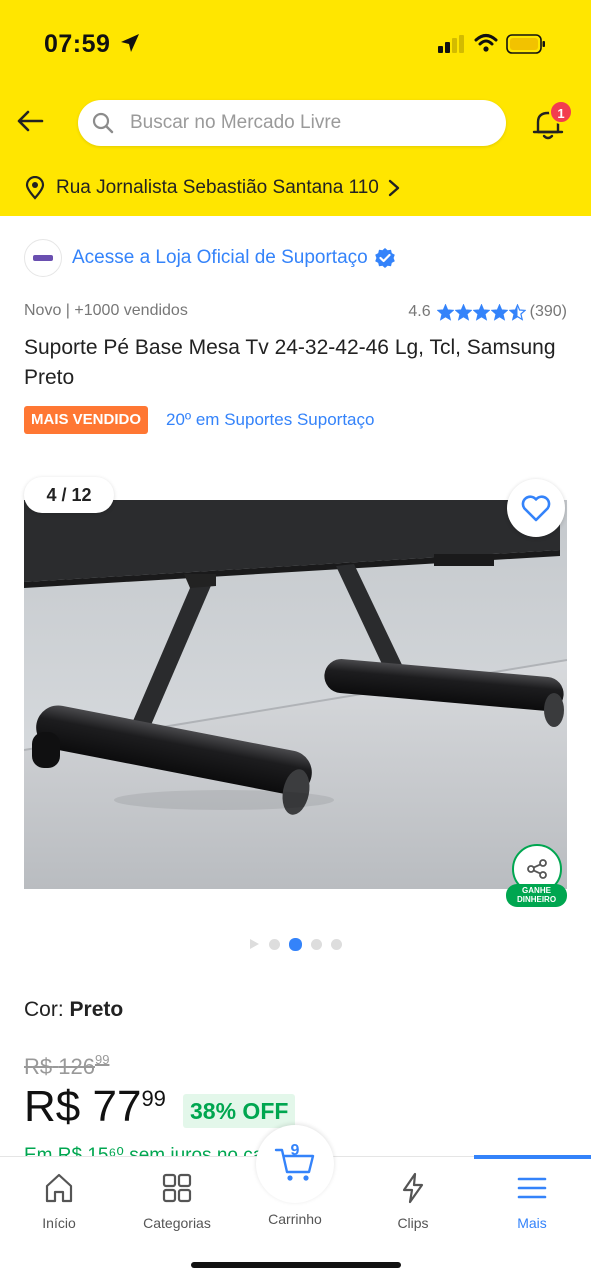 Image resolution: width=591 pixels, height=1280 pixels. What do you see at coordinates (486, 43) in the screenshot?
I see `wifi-icon` at bounding box center [486, 43].